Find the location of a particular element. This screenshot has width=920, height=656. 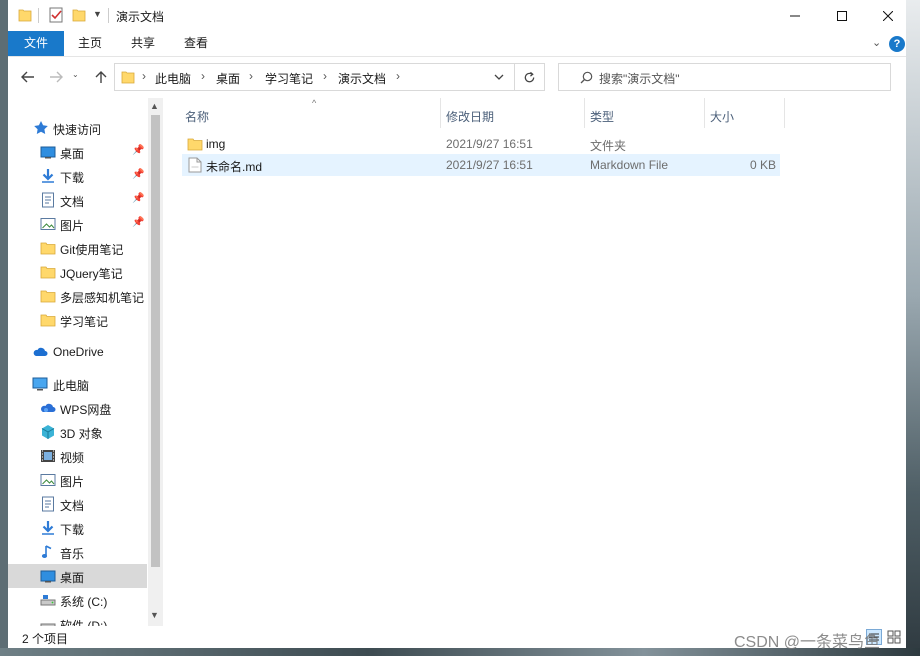

minimize-icon is located at coordinates (795, 15).